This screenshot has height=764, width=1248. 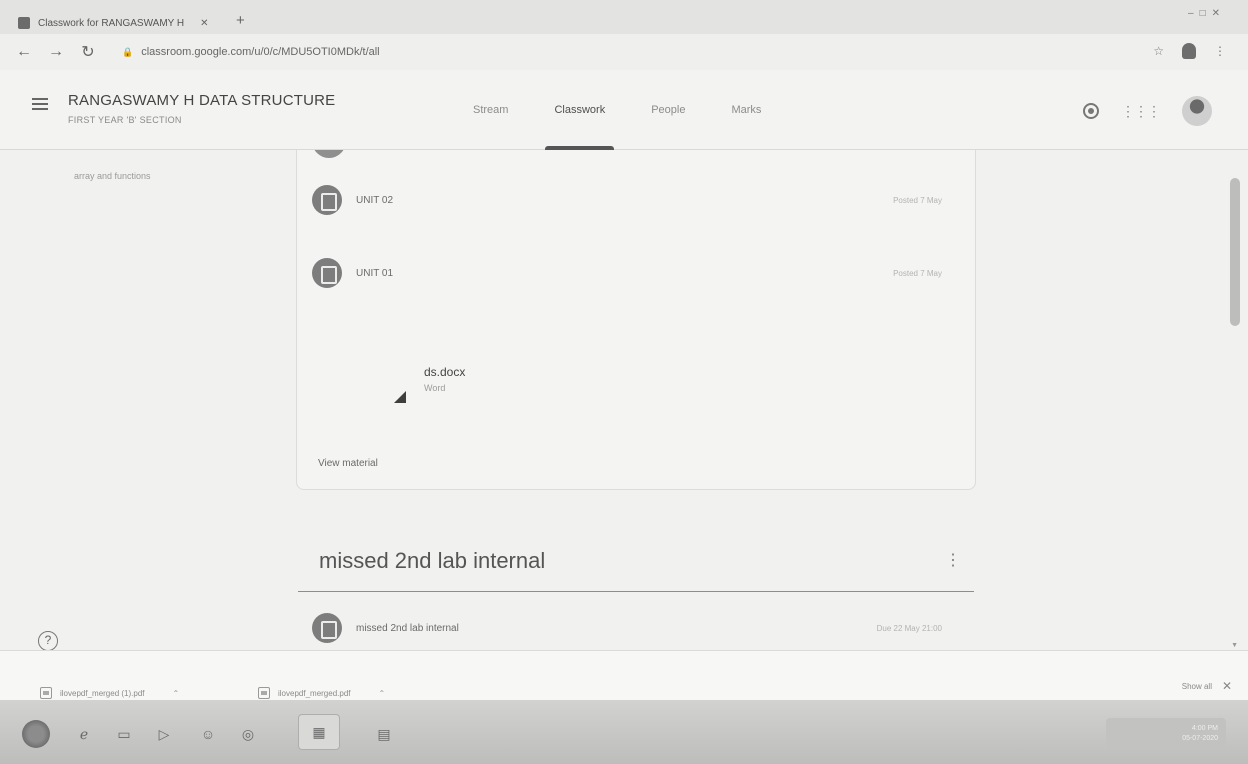 What do you see at coordinates (314, 693) in the screenshot?
I see `download-filename: ilovepdf_merged.pdf` at bounding box center [314, 693].